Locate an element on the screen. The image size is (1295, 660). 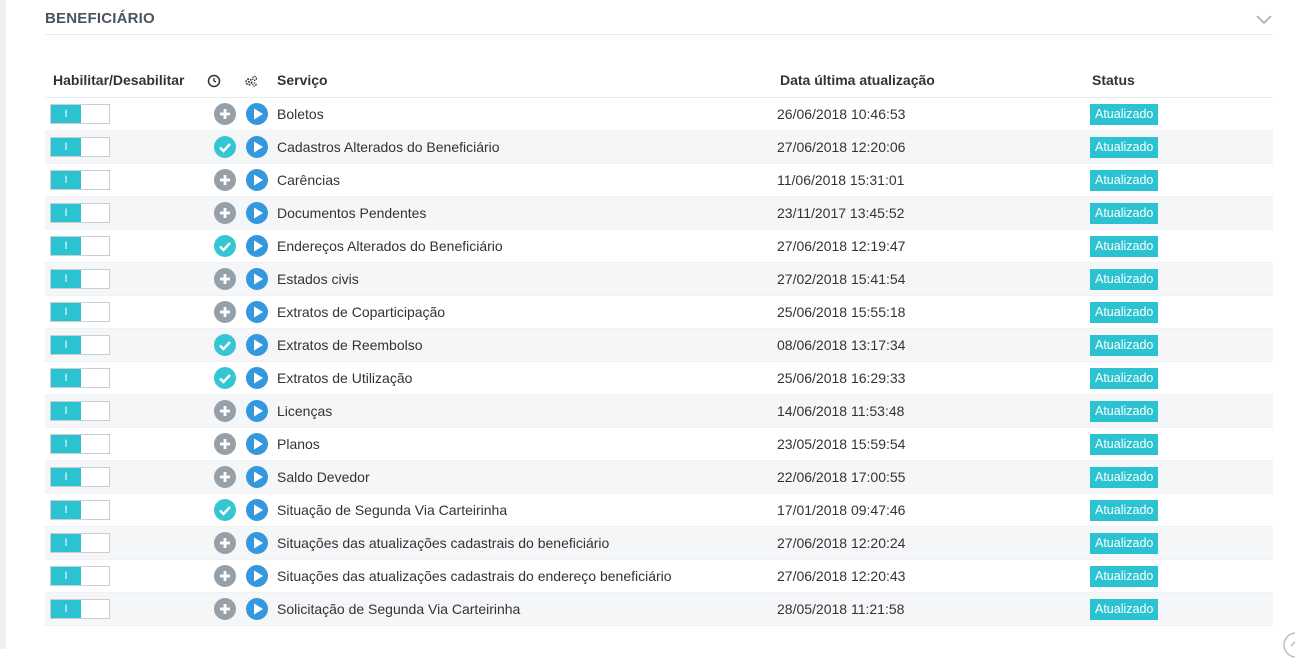
last-update-date: 26/06/2018 10:46:53 is located at coordinates (933, 114).